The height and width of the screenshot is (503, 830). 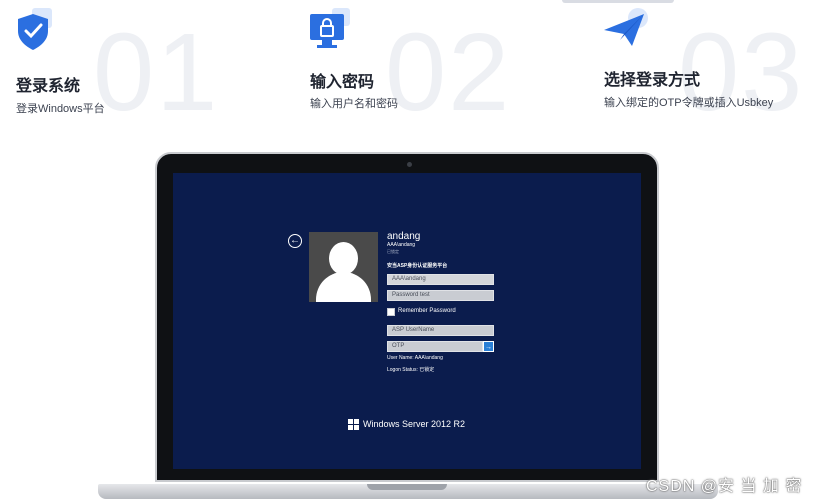 What do you see at coordinates (35, 29) in the screenshot?
I see `shield-check-icon` at bounding box center [35, 29].